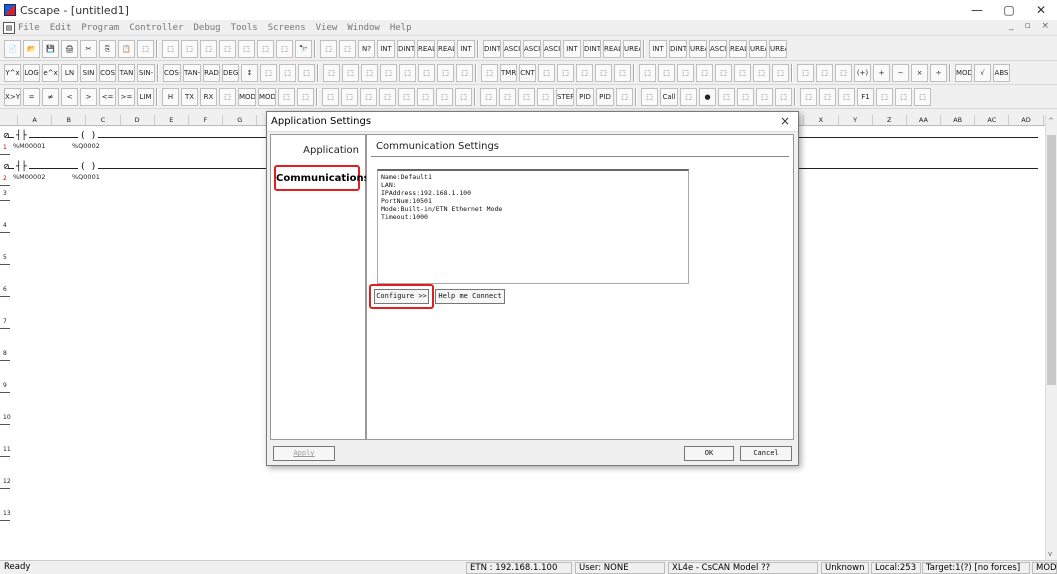 This screenshot has width=1057, height=574. What do you see at coordinates (126, 49) in the screenshot?
I see `toolbar-button: 📋` at bounding box center [126, 49].